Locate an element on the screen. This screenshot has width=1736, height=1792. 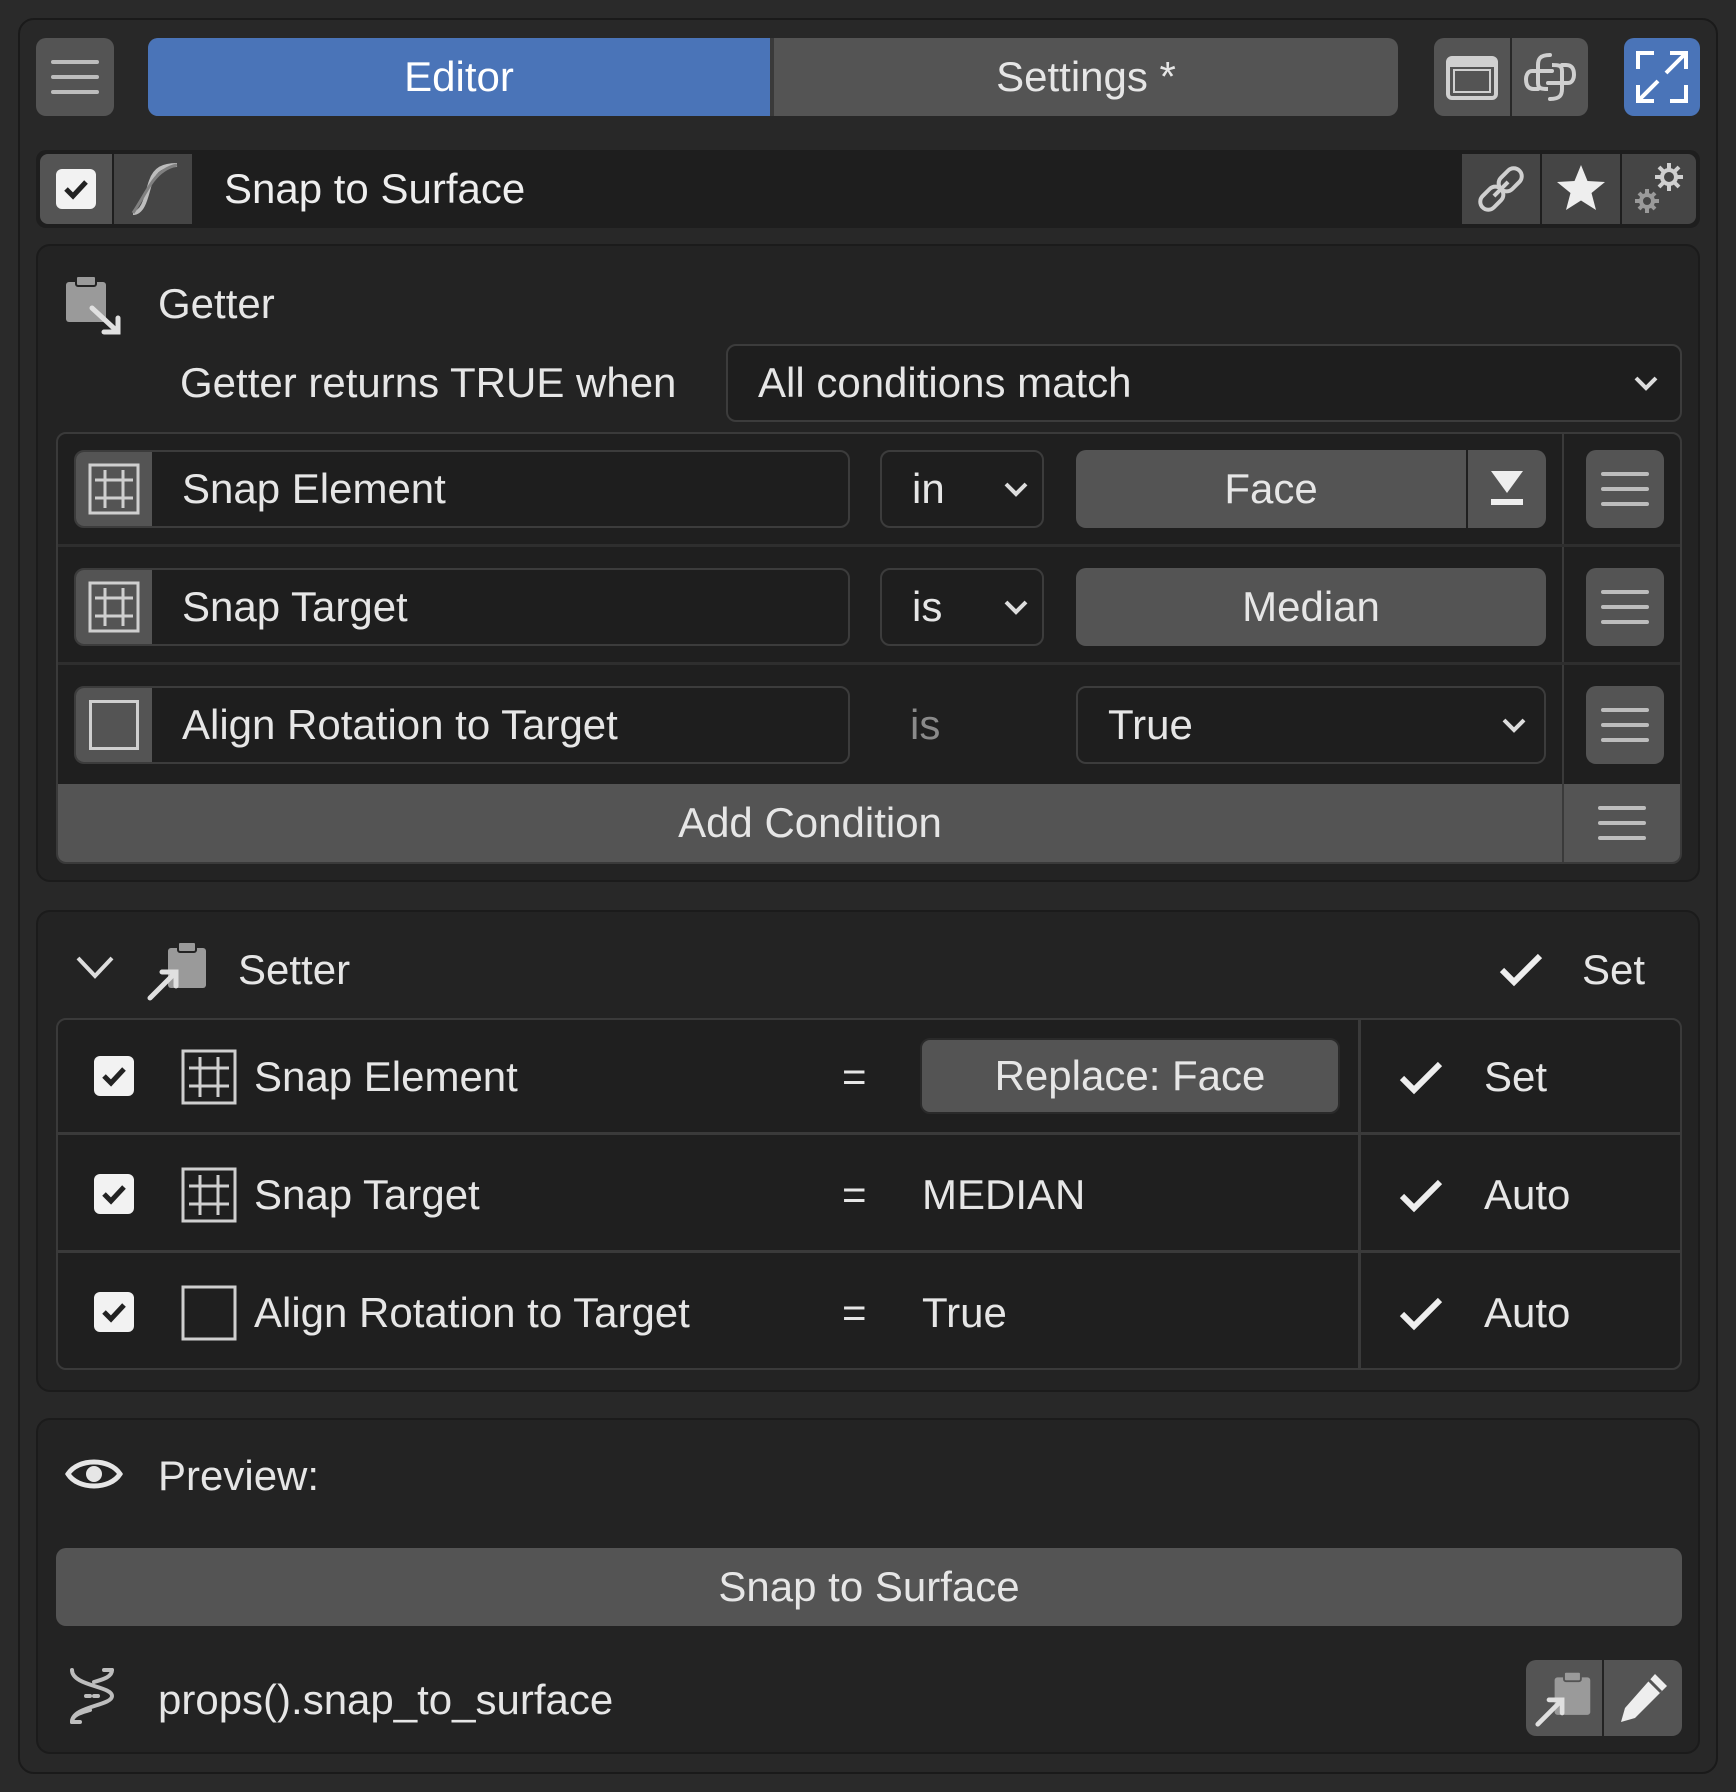
python-icon is located at coordinates (1550, 77).